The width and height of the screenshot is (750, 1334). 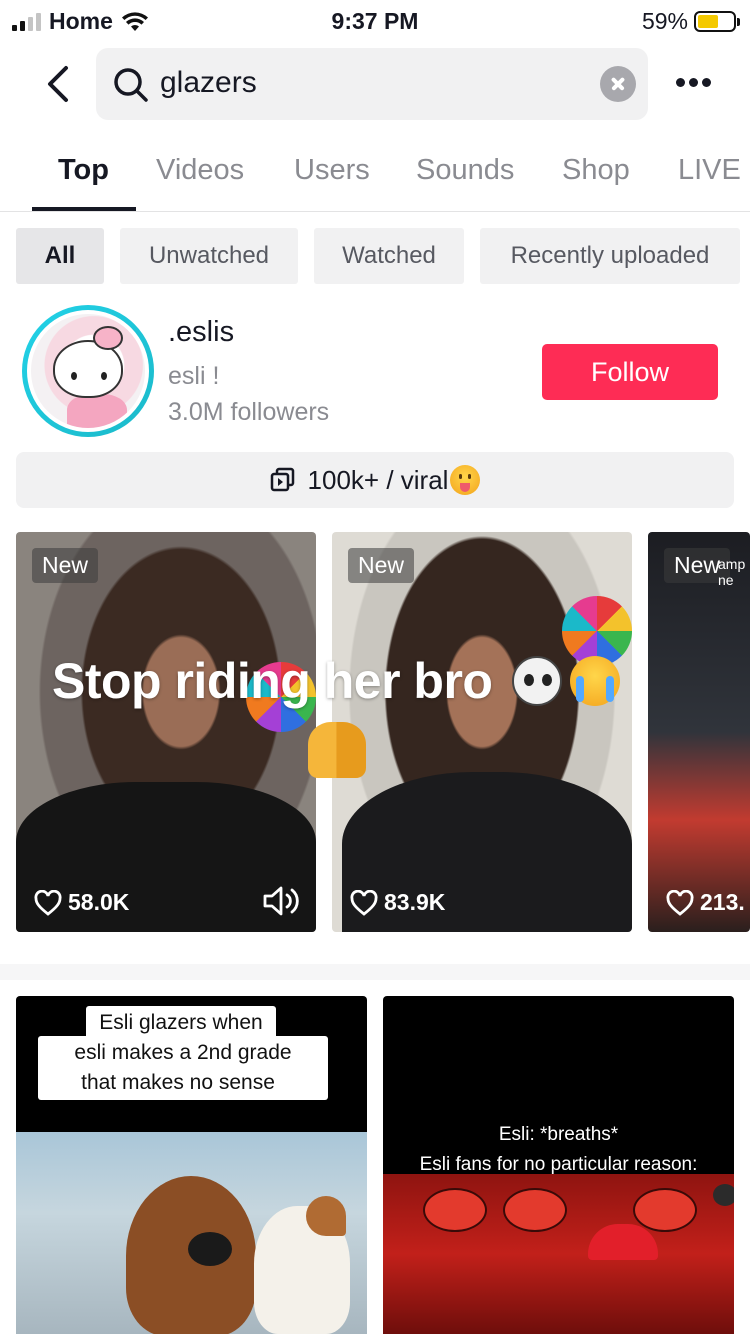 What do you see at coordinates (131, 85) in the screenshot?
I see `search-icon` at bounding box center [131, 85].